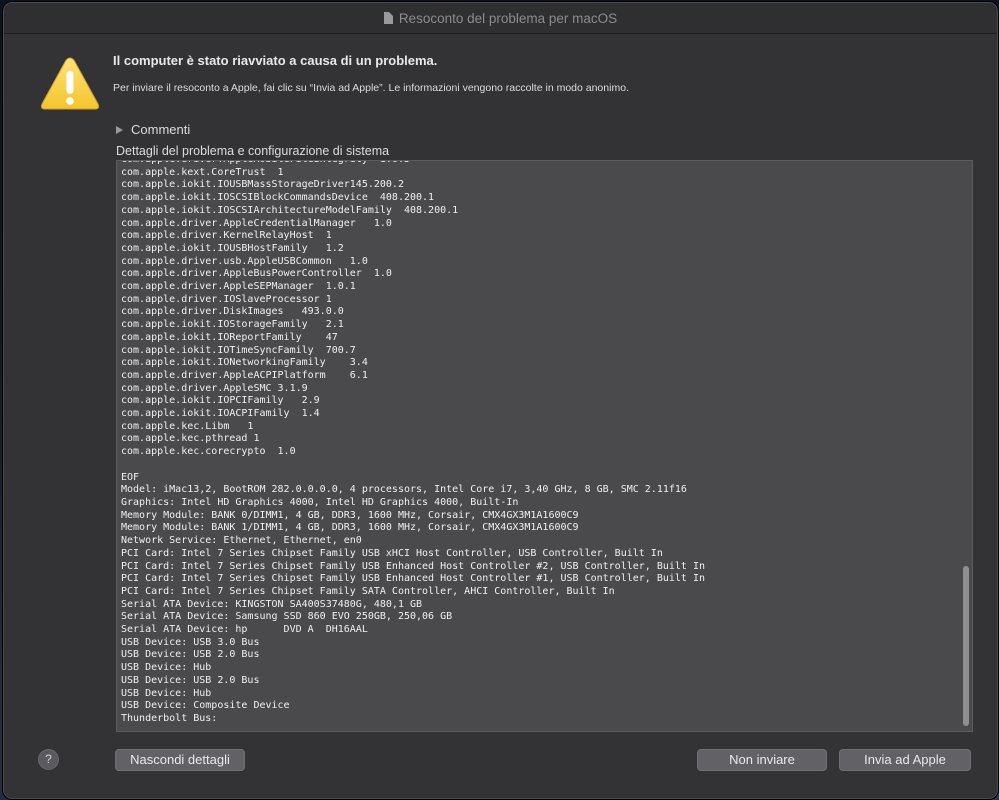  Describe the element at coordinates (180, 760) in the screenshot. I see `hide-details-button: Nascondi dettagli` at that location.